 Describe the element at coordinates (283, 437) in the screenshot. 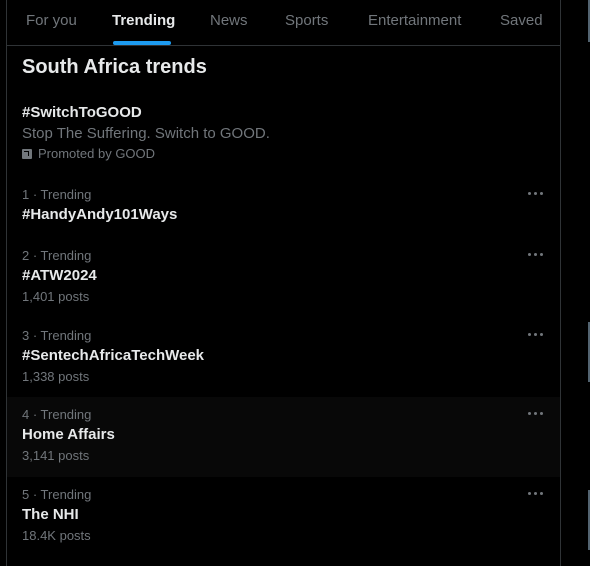

I see `trend-item: 4 · Trending Home Affairs 3,141 posts` at that location.